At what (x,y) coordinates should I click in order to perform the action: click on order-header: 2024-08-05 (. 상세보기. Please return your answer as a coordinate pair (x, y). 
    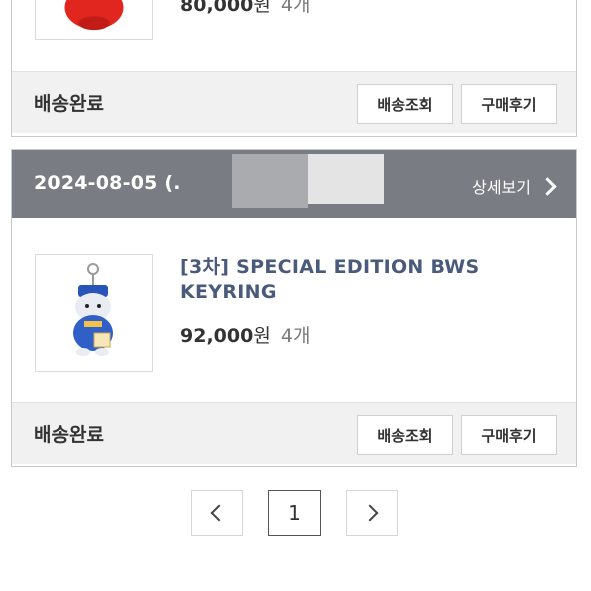
    Looking at the image, I should click on (294, 184).